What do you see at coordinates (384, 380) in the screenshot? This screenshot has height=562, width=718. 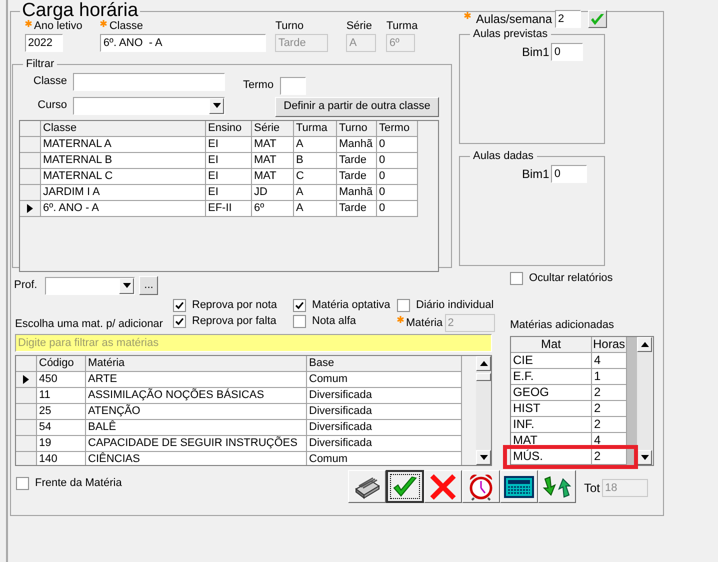 I see `table-cell: Comum` at bounding box center [384, 380].